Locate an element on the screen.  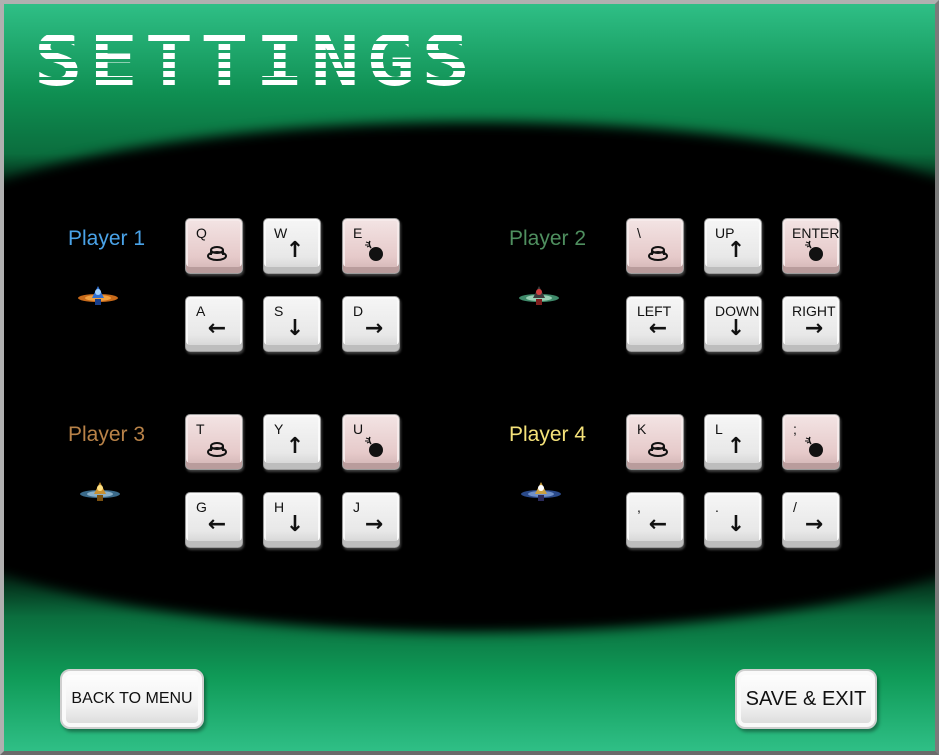
back-to-menu-button: BACK TO MENU is located at coordinates (132, 699).